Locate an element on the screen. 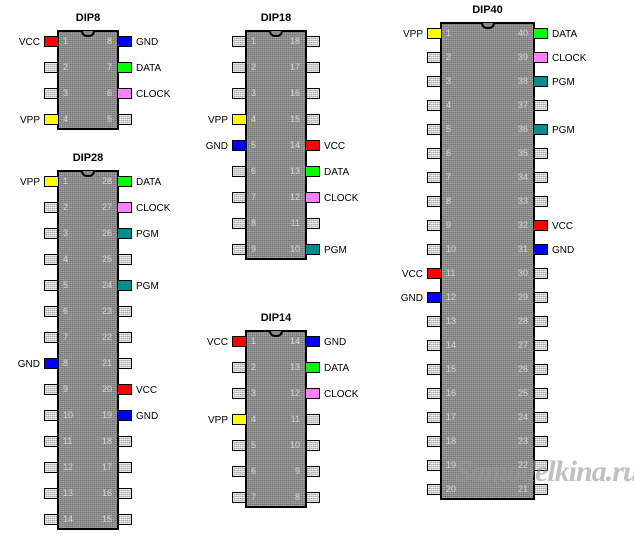 The image size is (634, 552). signal-label-dip40-36: PGM is located at coordinates (563, 130).